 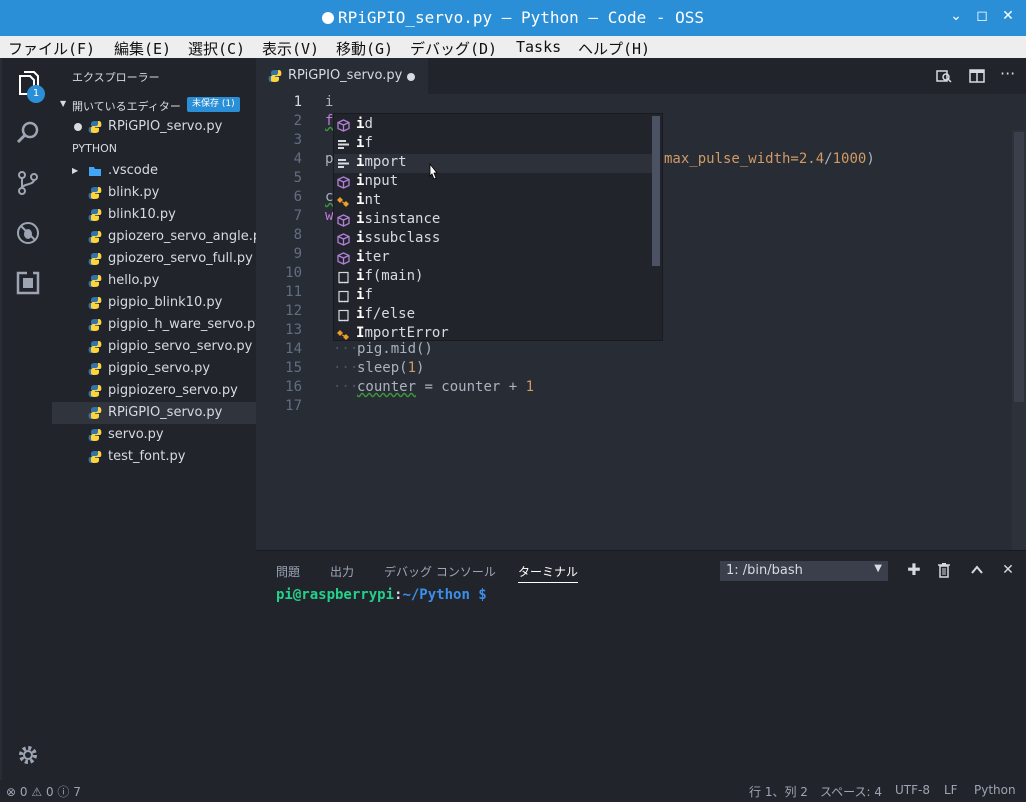 What do you see at coordinates (342, 76) in the screenshot?
I see `tab-rpigpio-servo: RPiGPIO_servo.py` at bounding box center [342, 76].